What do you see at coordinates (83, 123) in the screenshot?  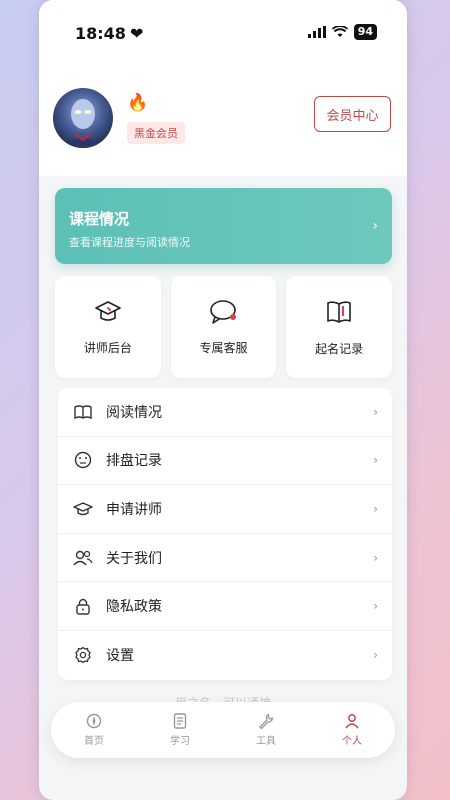 I see `avatar-image` at bounding box center [83, 123].